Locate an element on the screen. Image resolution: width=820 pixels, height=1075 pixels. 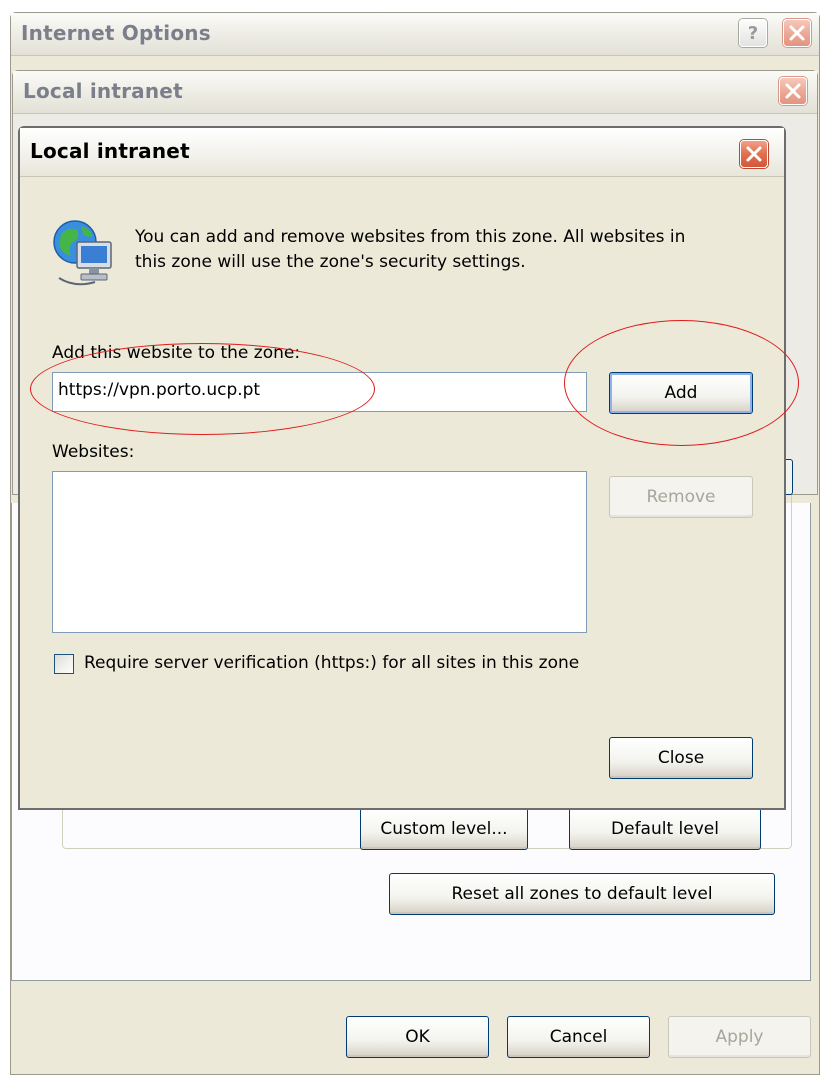
close-button-label: Close is located at coordinates (681, 758).